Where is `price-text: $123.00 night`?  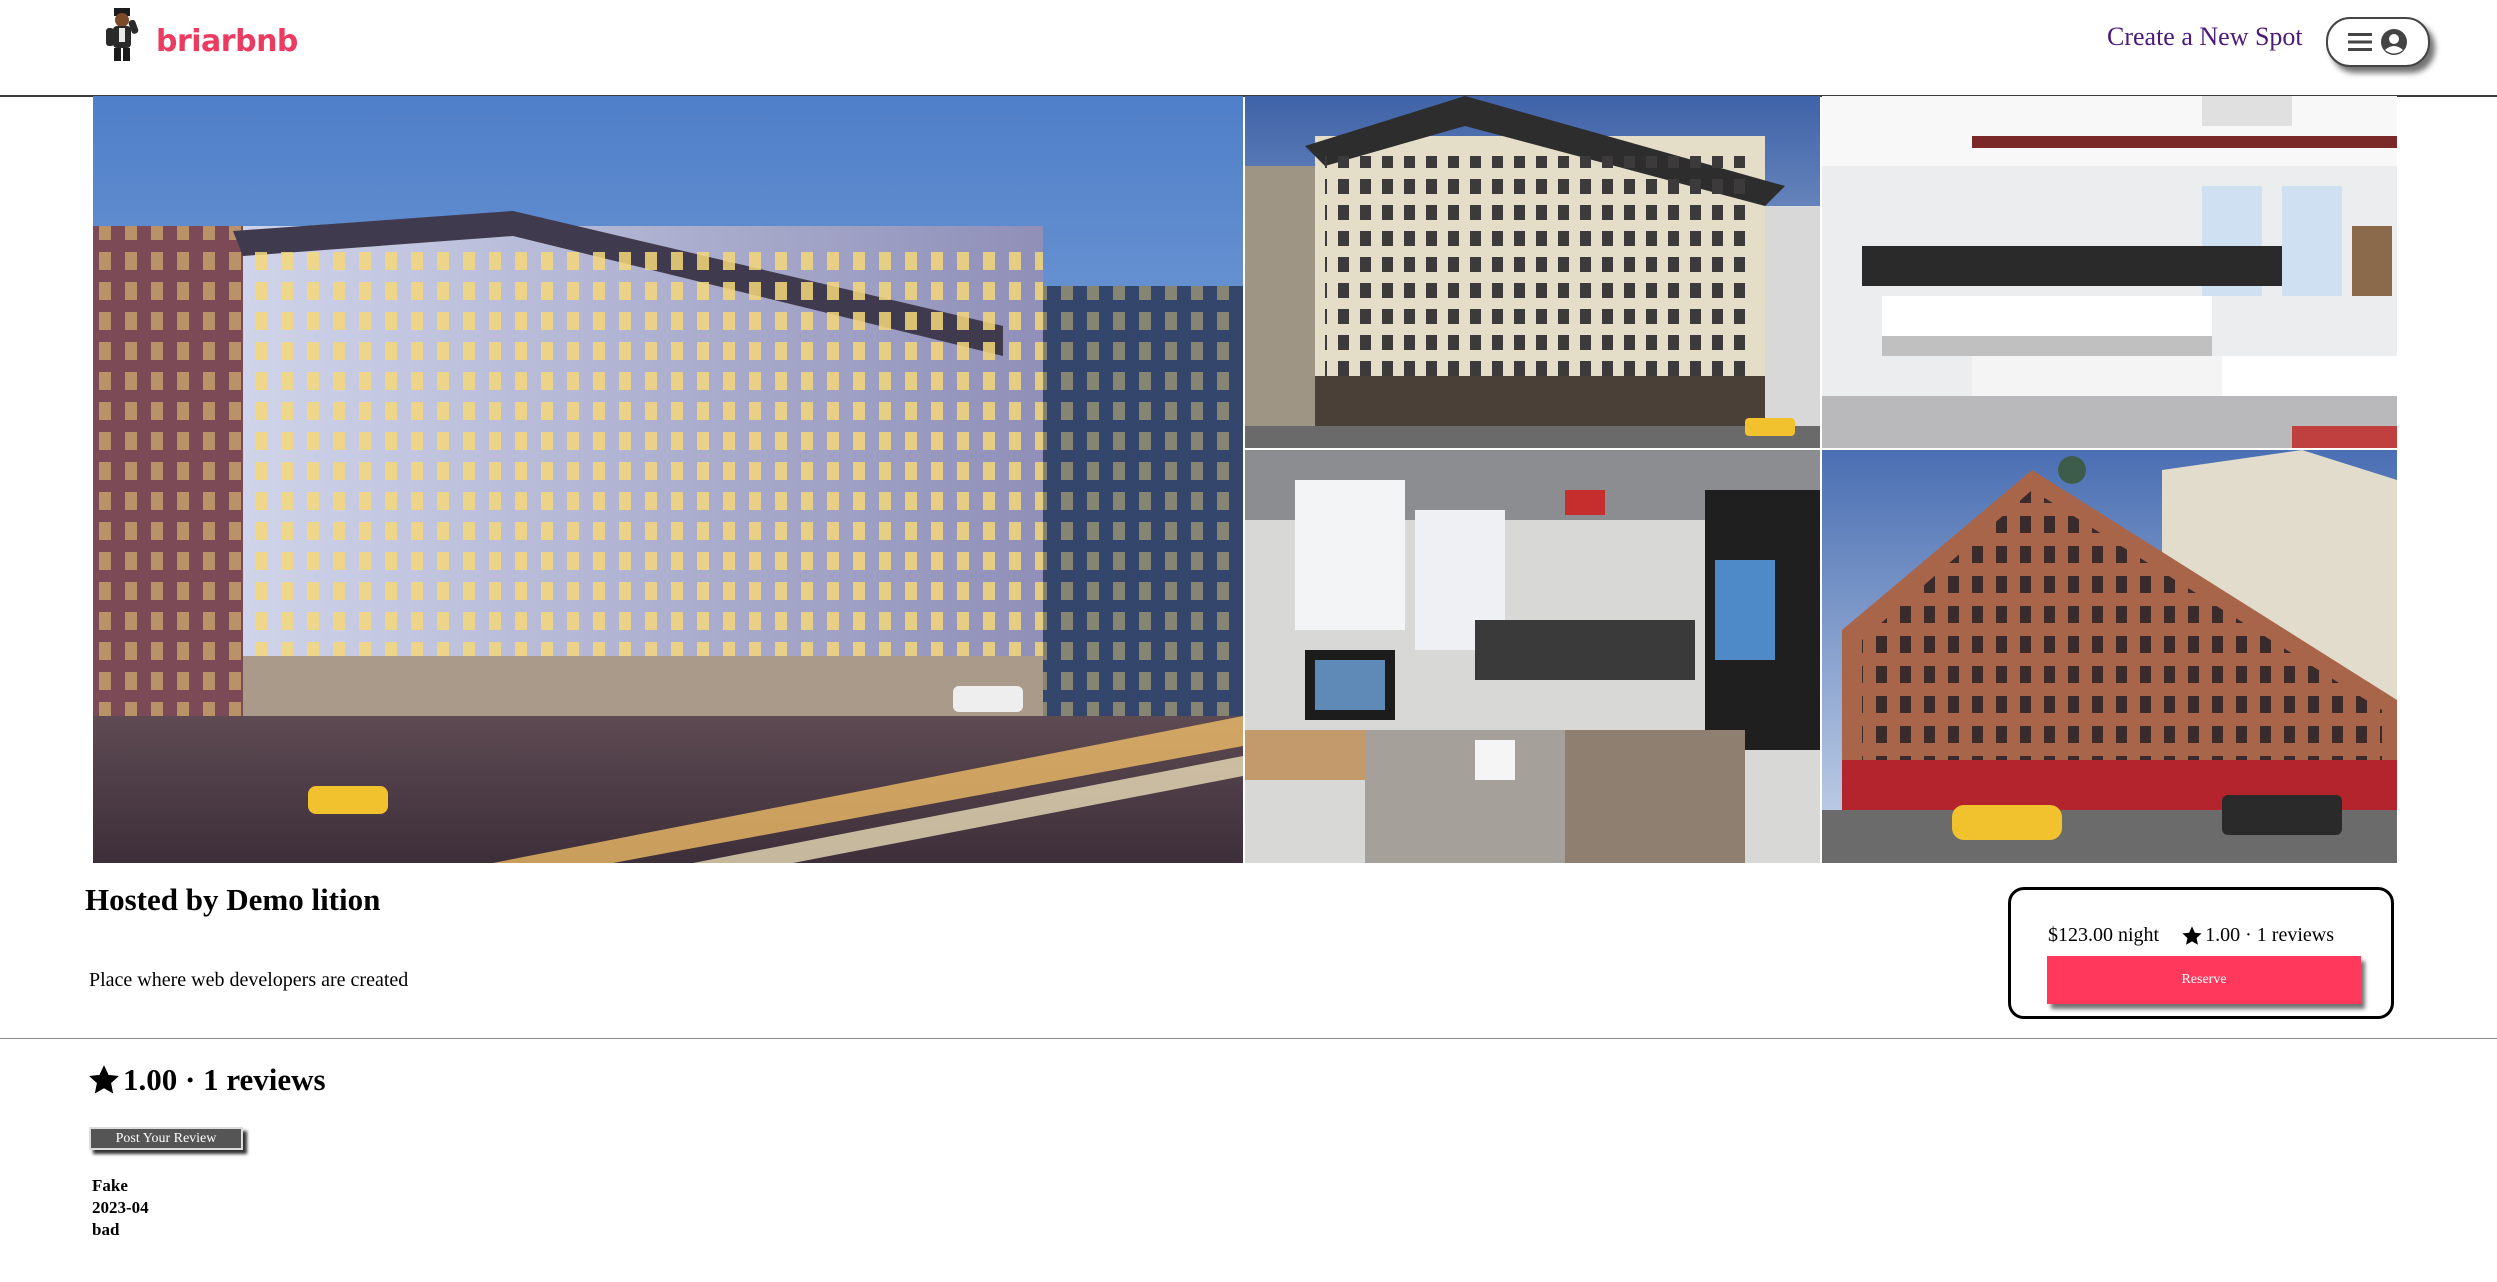 price-text: $123.00 night is located at coordinates (2104, 935).